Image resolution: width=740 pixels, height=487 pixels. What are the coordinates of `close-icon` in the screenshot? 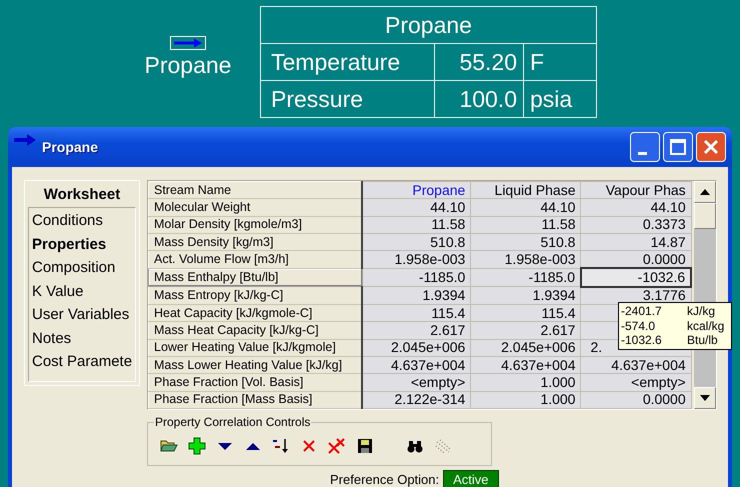 It's located at (711, 147).